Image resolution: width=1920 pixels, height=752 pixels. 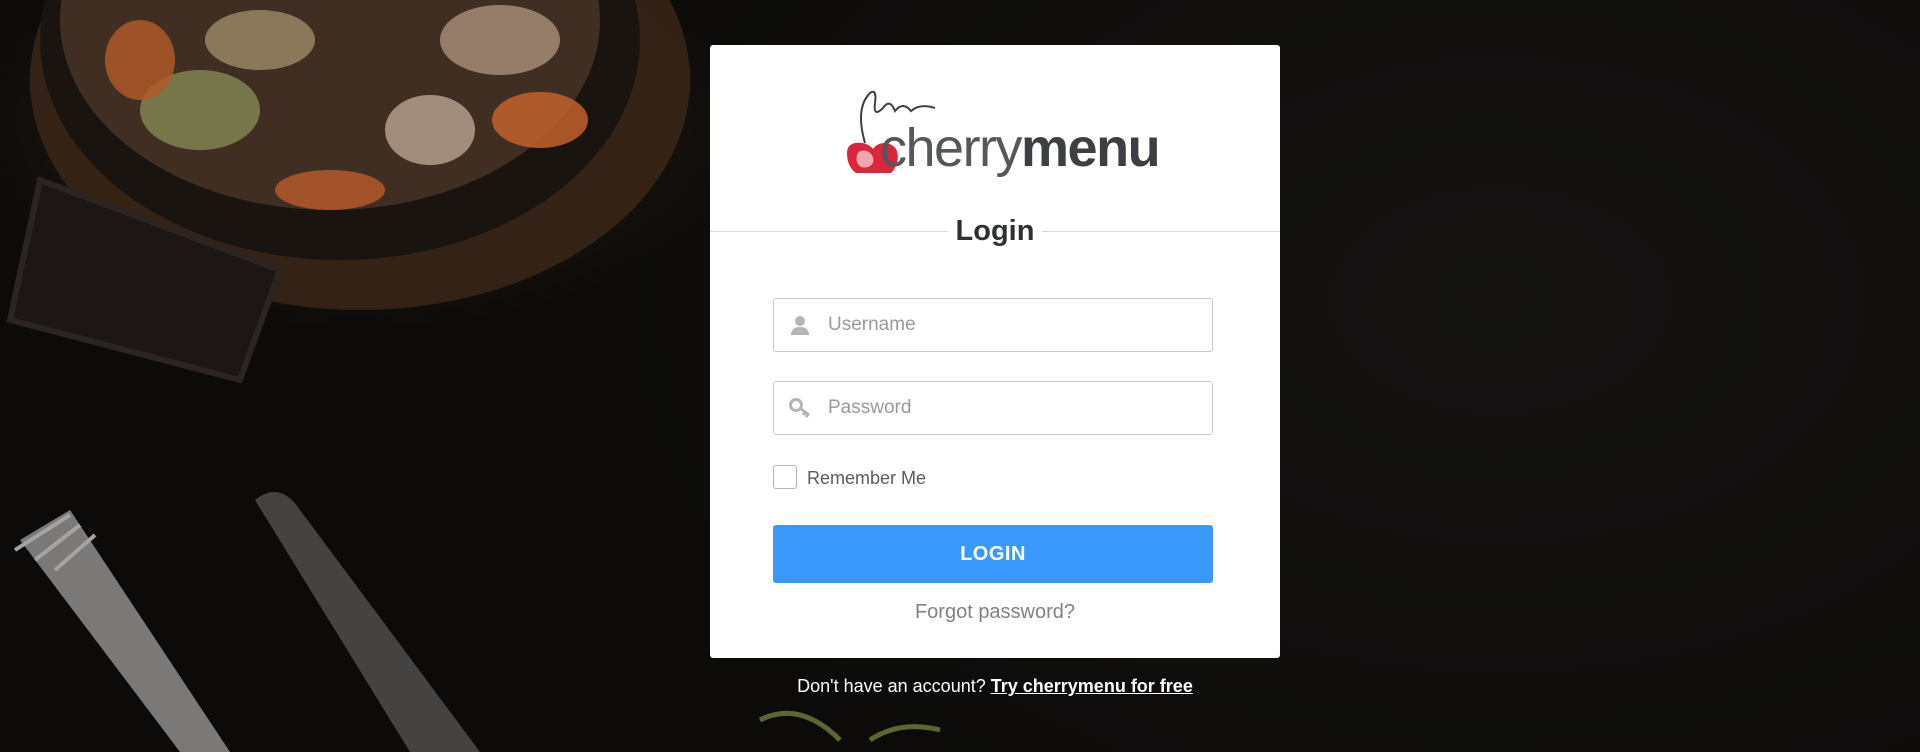 I want to click on signup-link: Try cherrymenu for free, so click(x=1092, y=686).